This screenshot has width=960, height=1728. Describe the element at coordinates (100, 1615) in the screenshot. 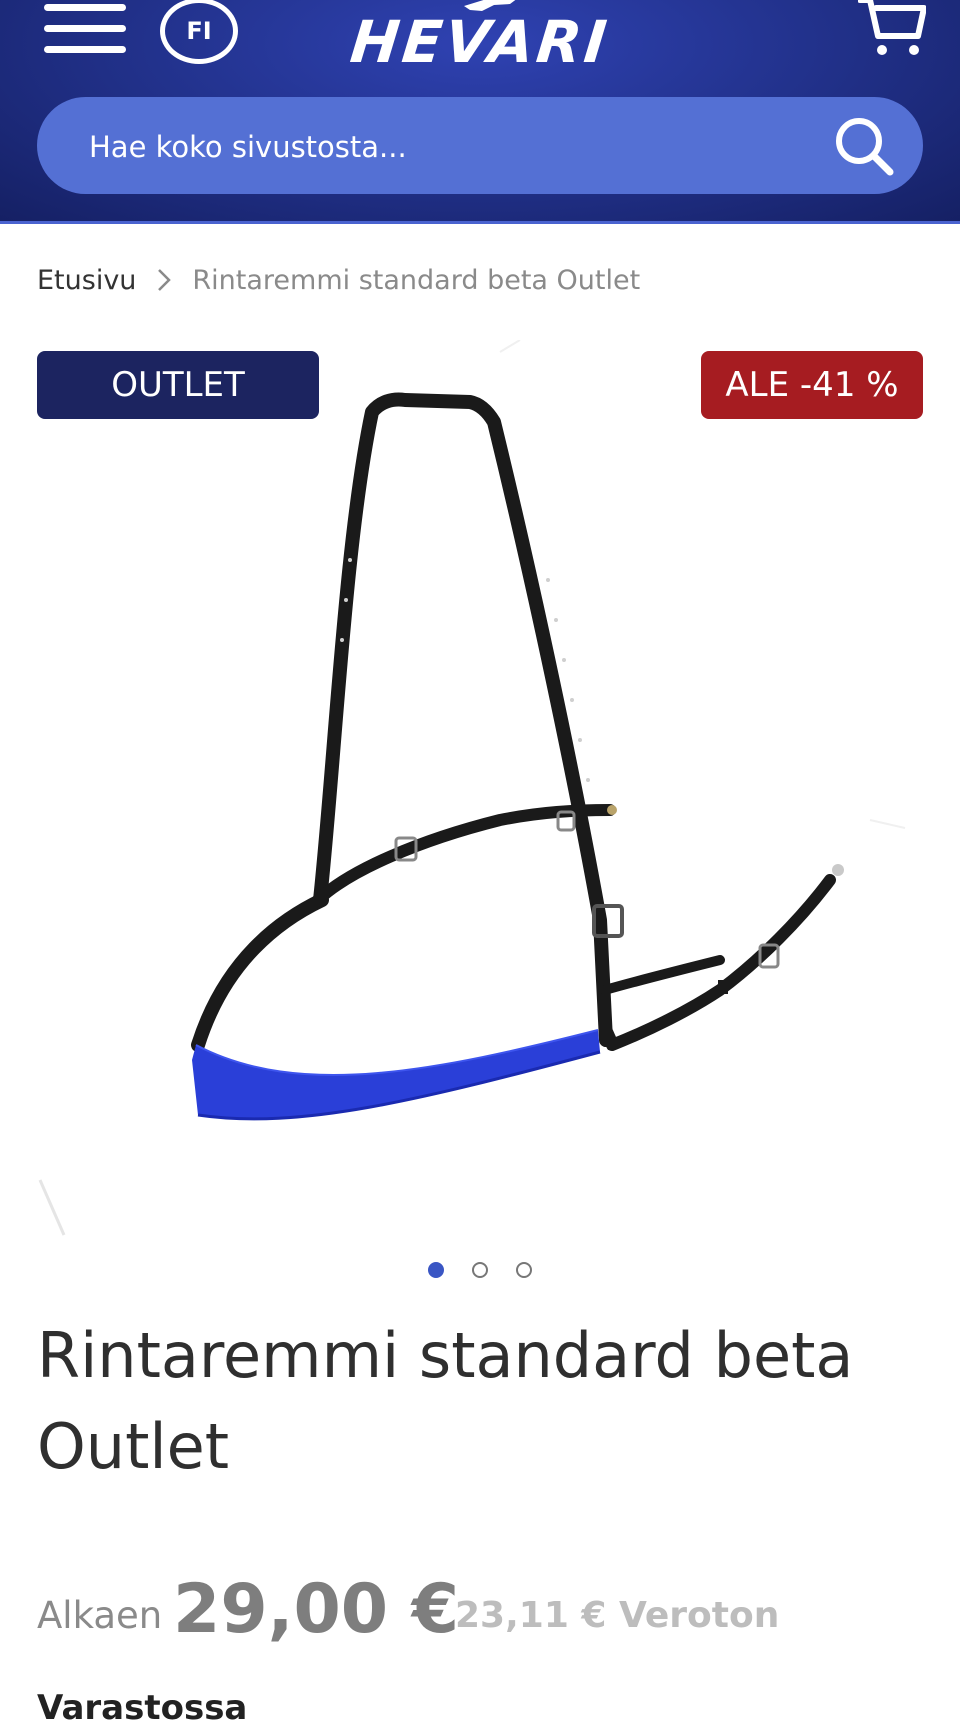

I see `price-prefix: Alkaen` at that location.